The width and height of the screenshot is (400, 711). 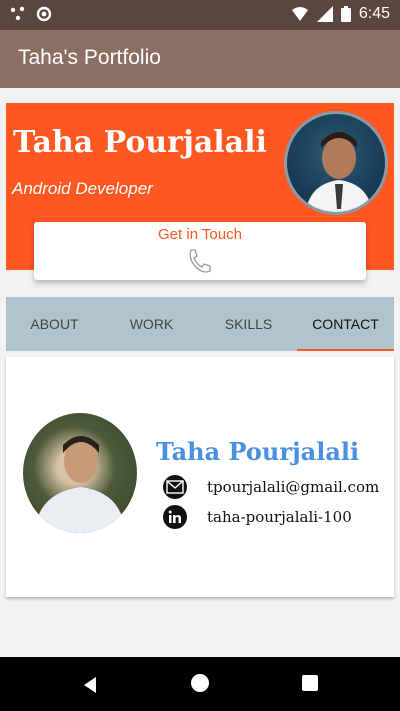 I want to click on status-bar: 6:45, so click(x=200, y=15).